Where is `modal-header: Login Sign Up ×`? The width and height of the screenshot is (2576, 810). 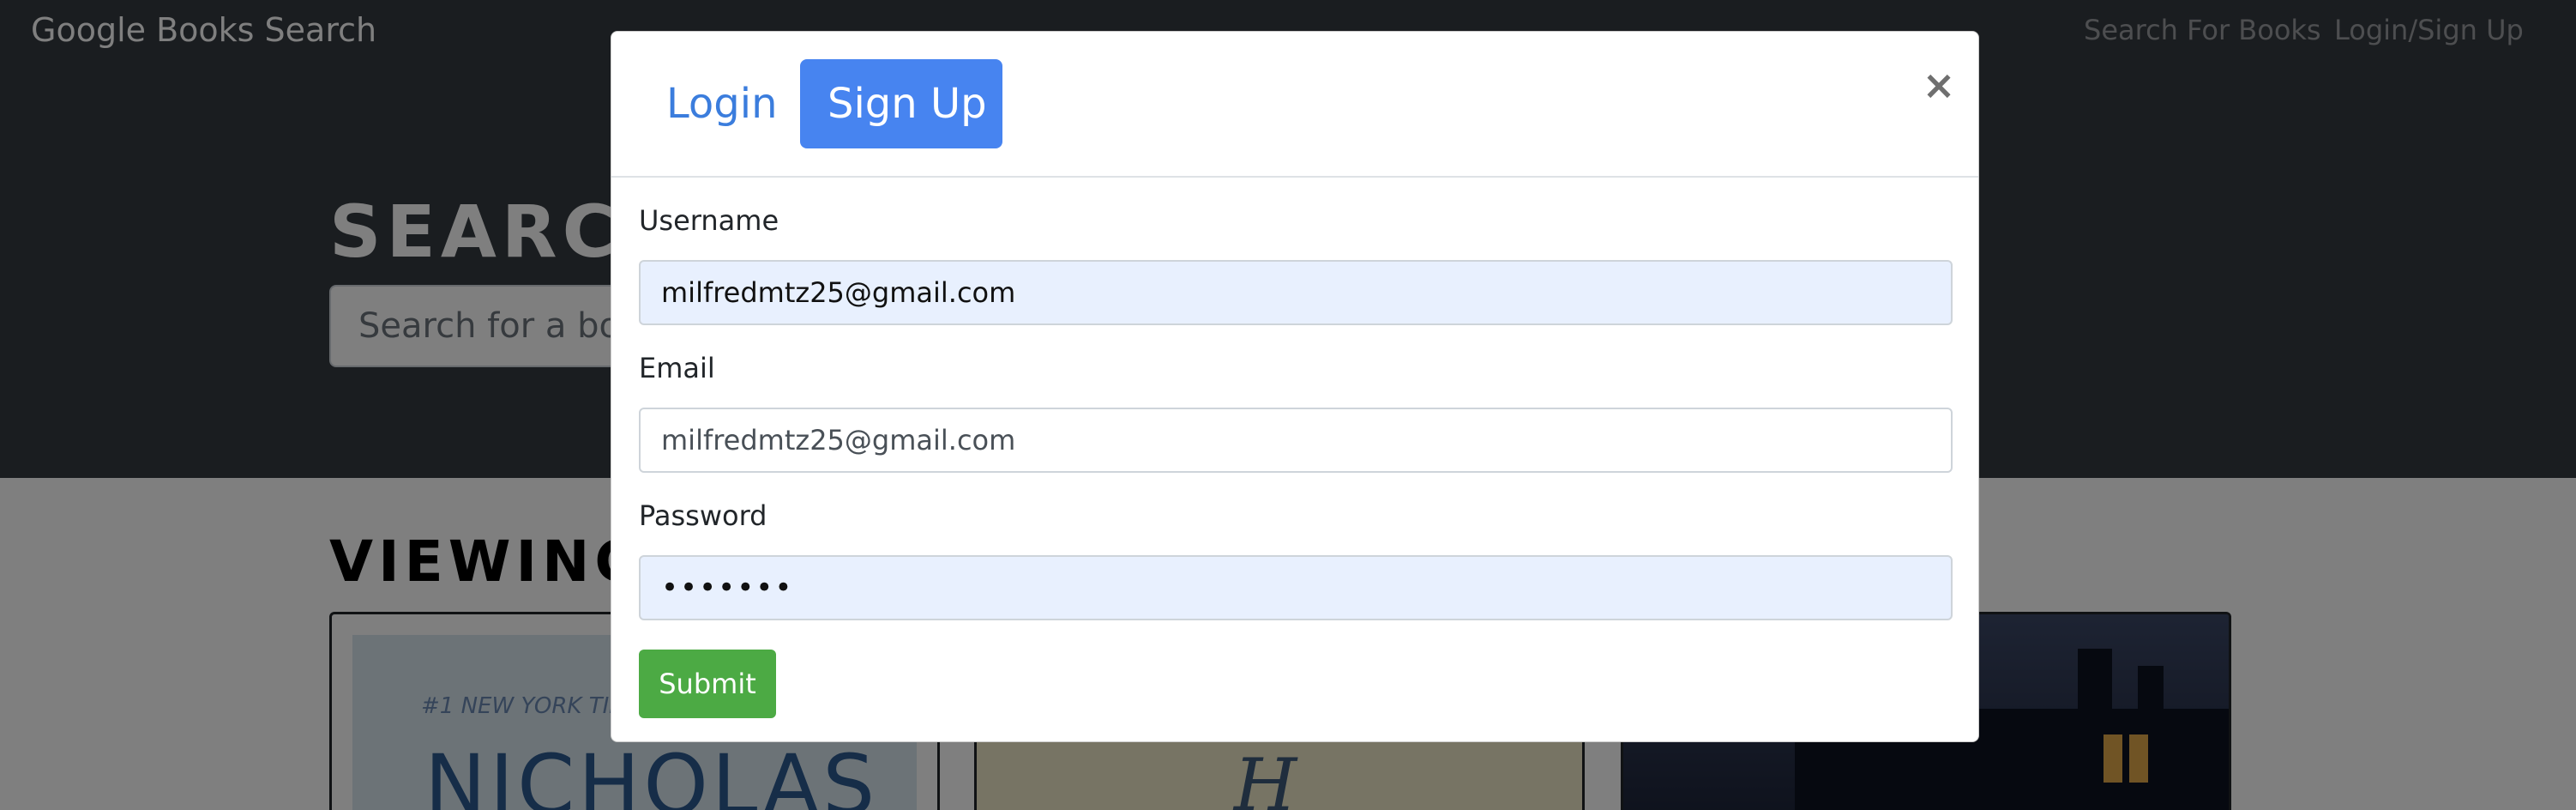 modal-header: Login Sign Up × is located at coordinates (1294, 105).